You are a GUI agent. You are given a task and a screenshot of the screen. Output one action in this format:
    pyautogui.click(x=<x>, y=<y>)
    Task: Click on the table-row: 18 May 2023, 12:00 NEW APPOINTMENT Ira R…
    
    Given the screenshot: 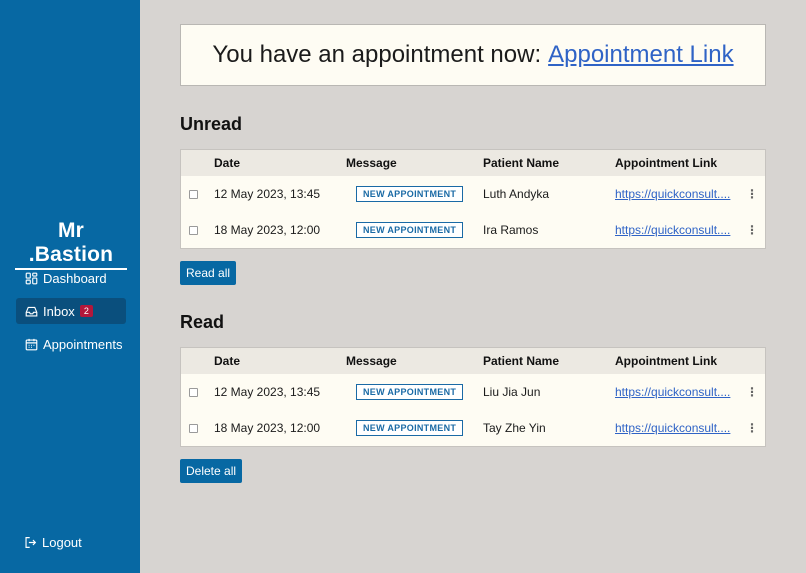 What is the action you would take?
    pyautogui.click(x=473, y=230)
    